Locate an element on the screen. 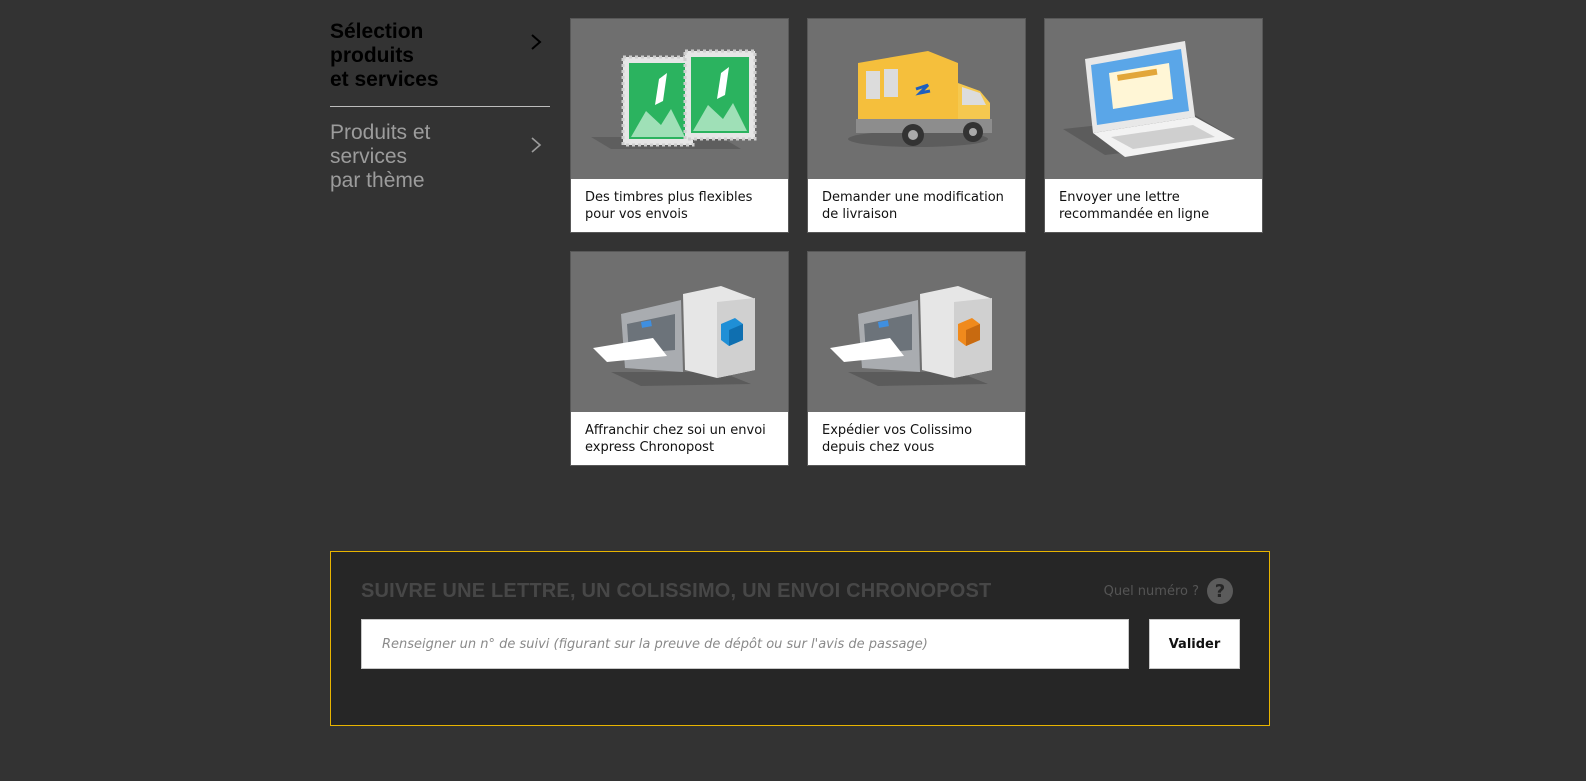 Image resolution: width=1586 pixels, height=781 pixels. sidebar-item-label: Produits et services par thème is located at coordinates (380, 156).